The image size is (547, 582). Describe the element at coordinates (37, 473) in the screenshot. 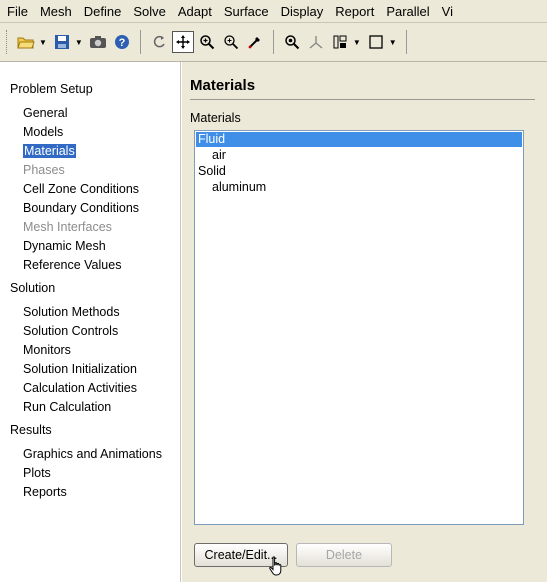

I see `nav-item-plots: Plots` at that location.